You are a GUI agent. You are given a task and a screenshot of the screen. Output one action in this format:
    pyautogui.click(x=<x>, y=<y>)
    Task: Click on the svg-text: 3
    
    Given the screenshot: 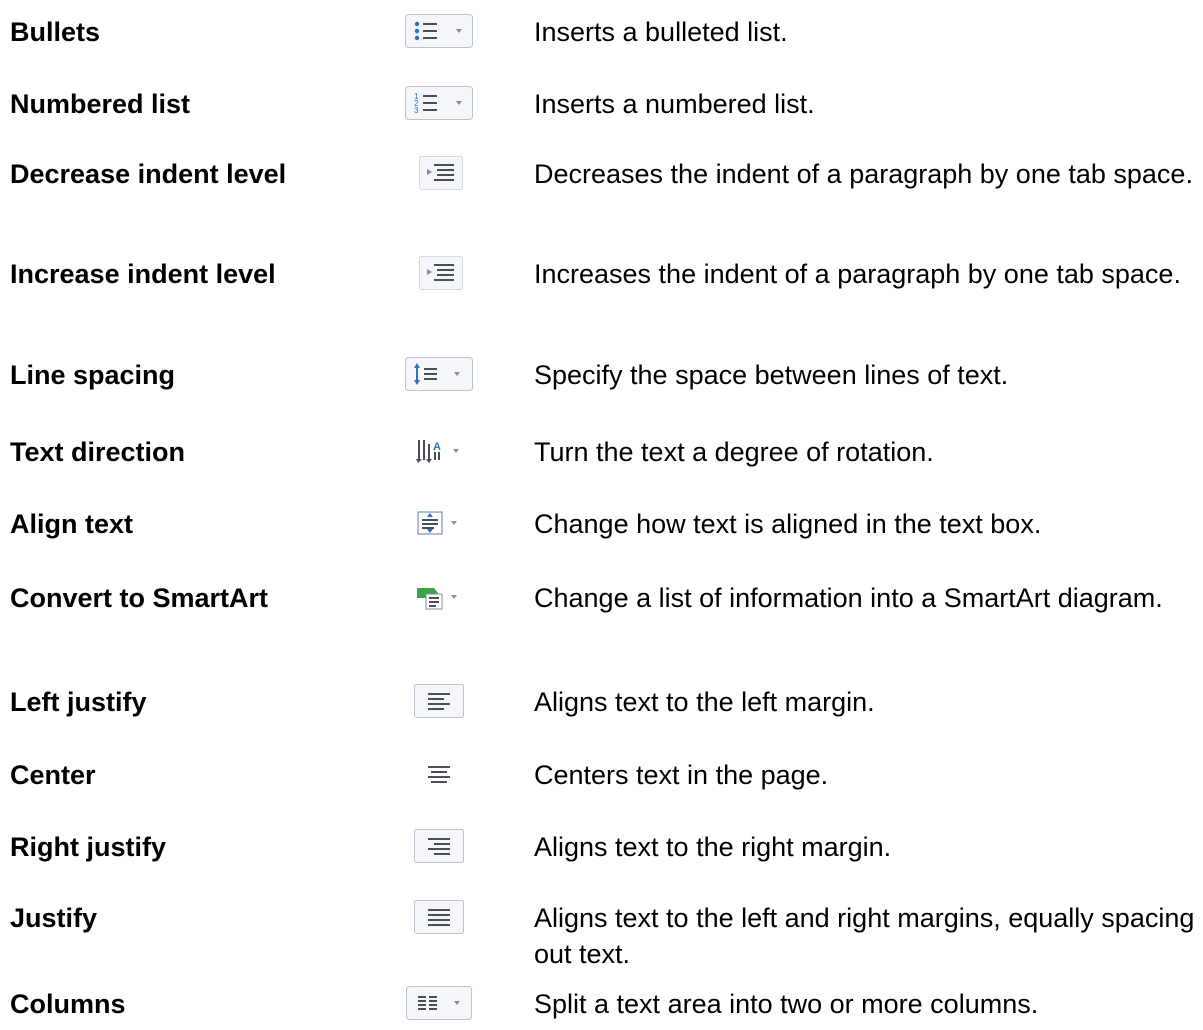 What is the action you would take?
    pyautogui.click(x=416, y=110)
    